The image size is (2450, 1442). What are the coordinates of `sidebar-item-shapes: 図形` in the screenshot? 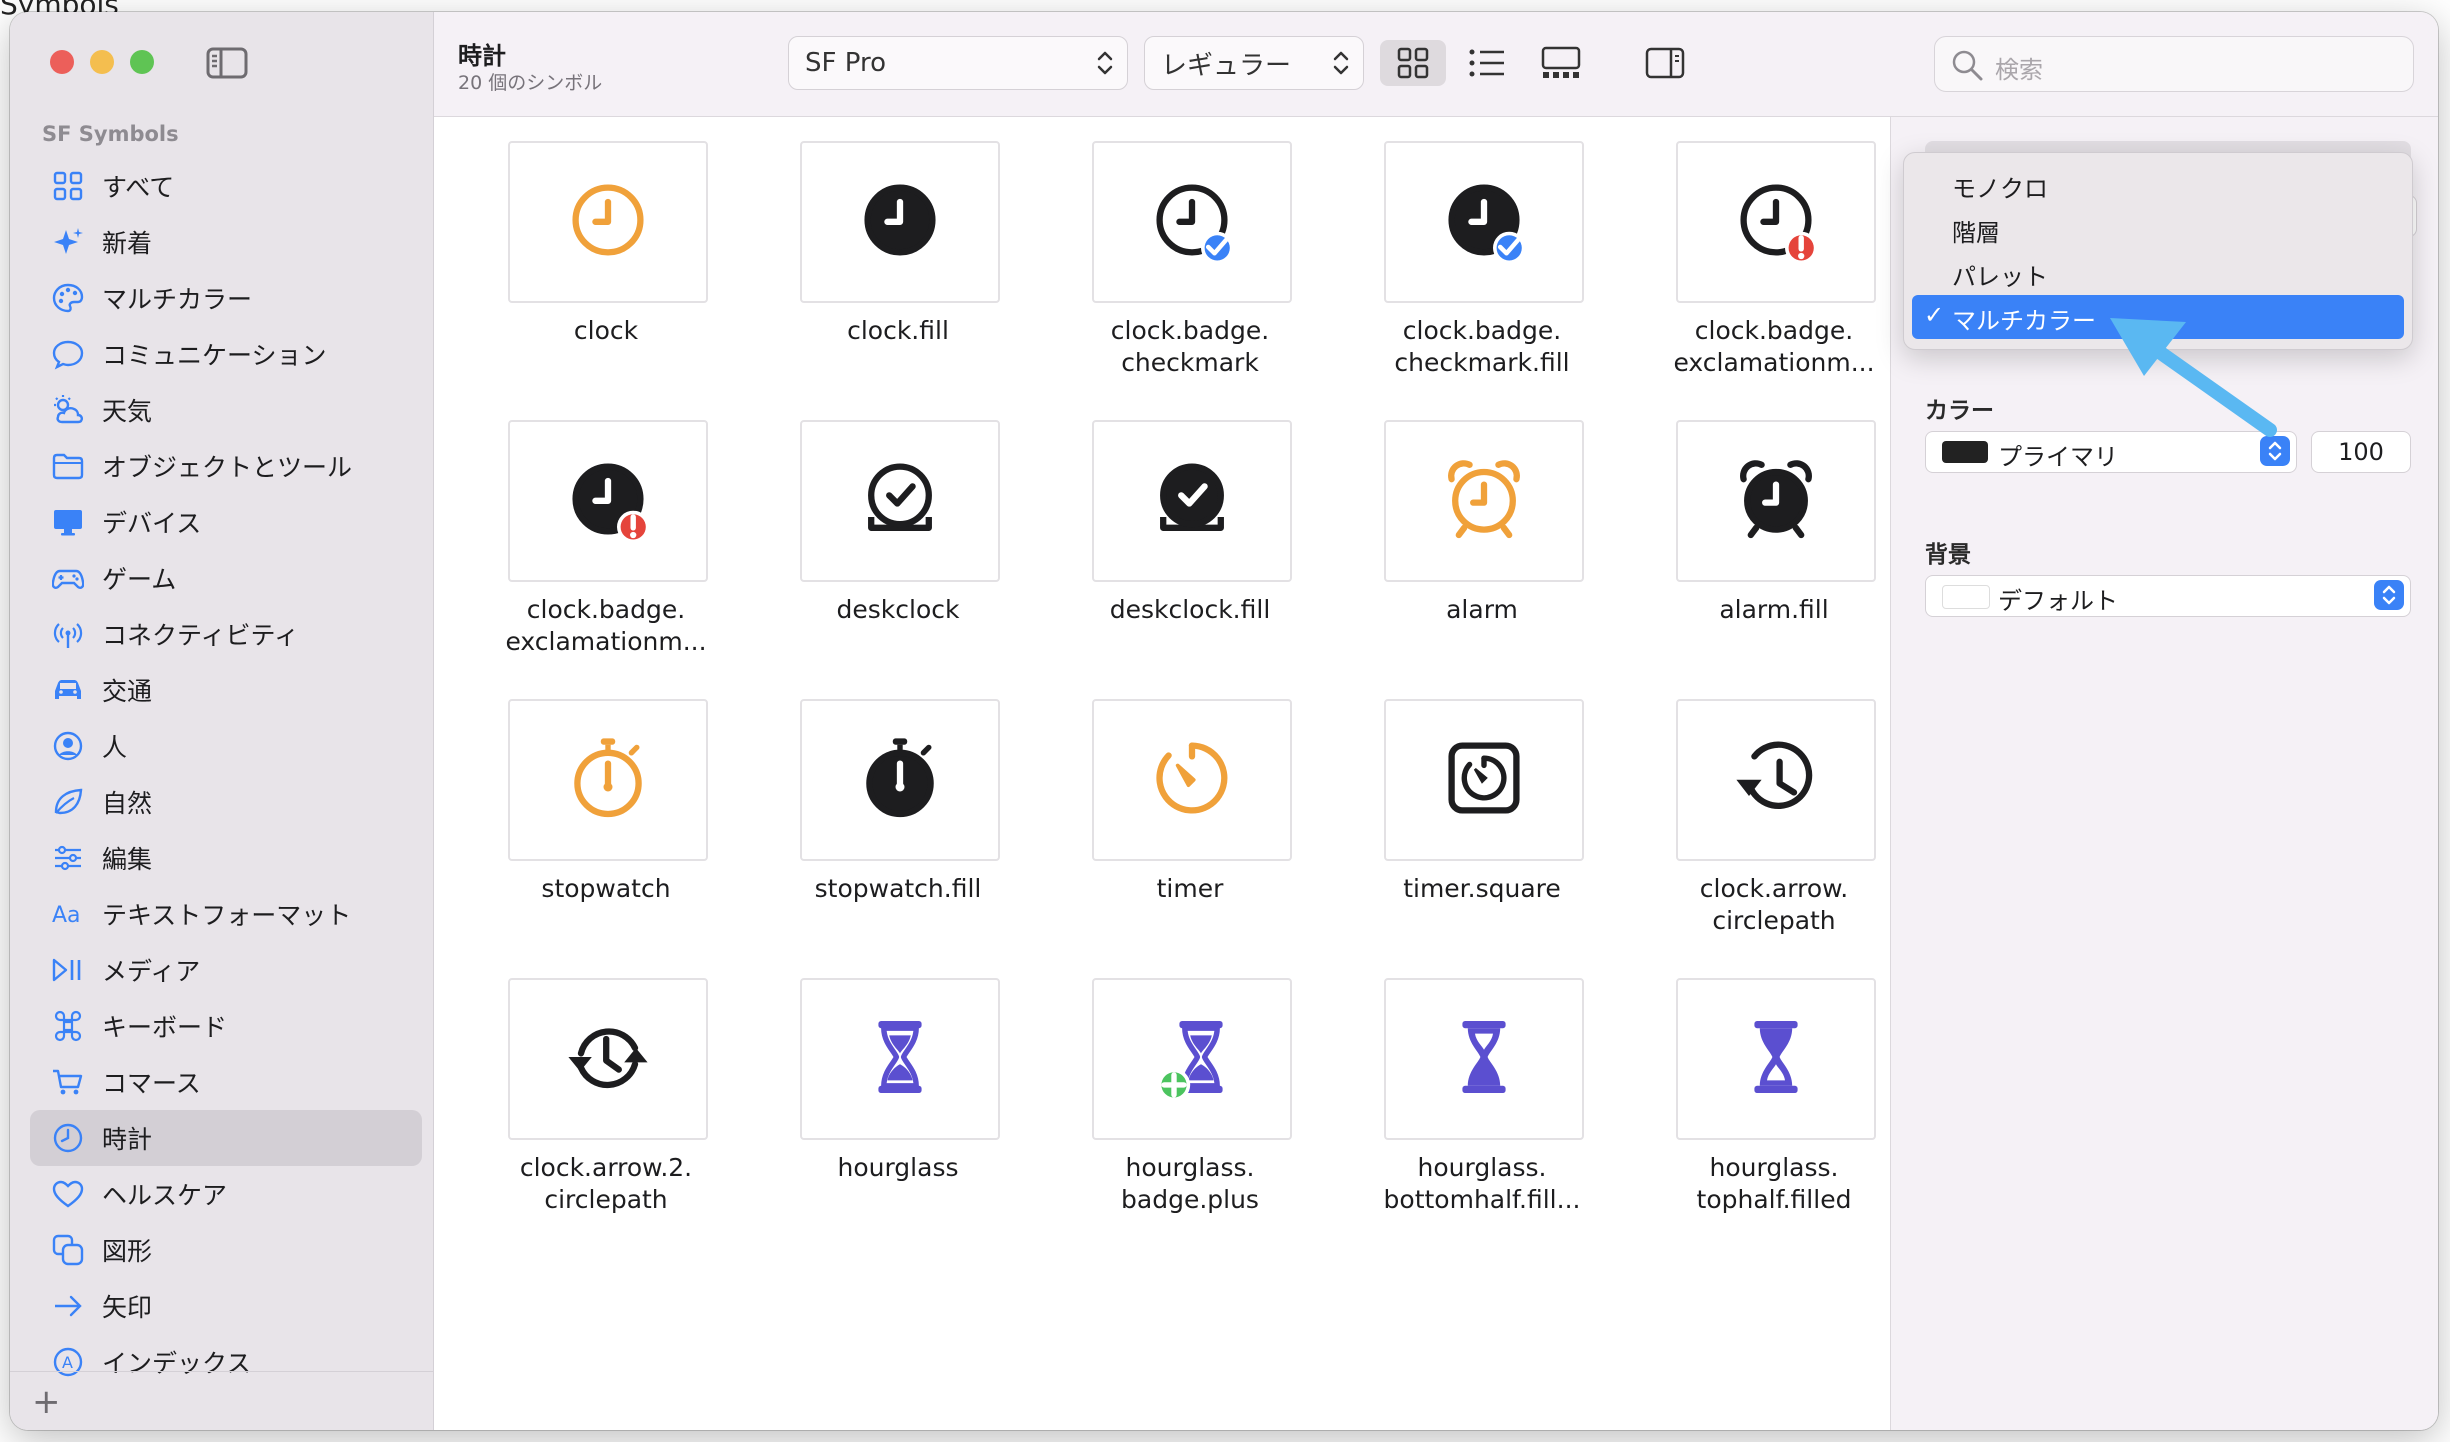 It's located at (226, 1250).